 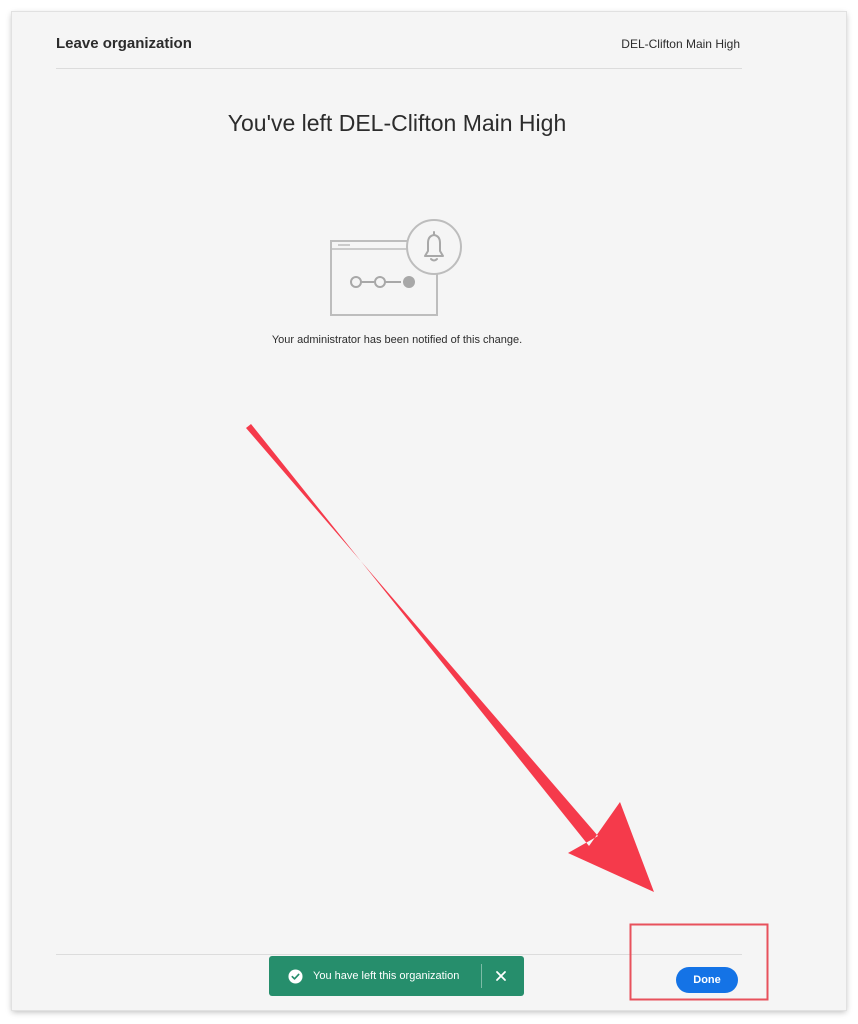 I want to click on toast-message: You have left this organization, so click(x=386, y=976).